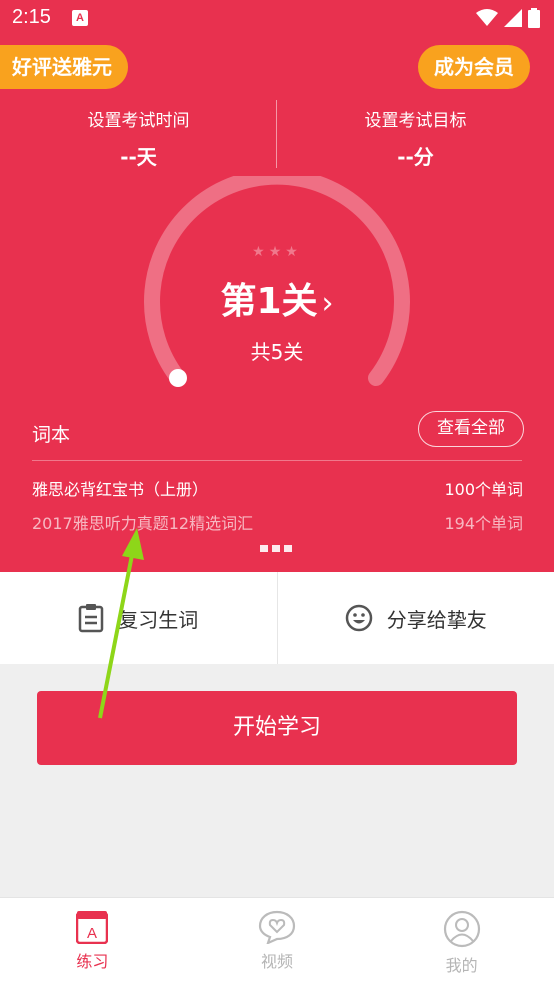 This screenshot has height=984, width=554. What do you see at coordinates (483, 523) in the screenshot?
I see `wordbook-count: 194个单词` at bounding box center [483, 523].